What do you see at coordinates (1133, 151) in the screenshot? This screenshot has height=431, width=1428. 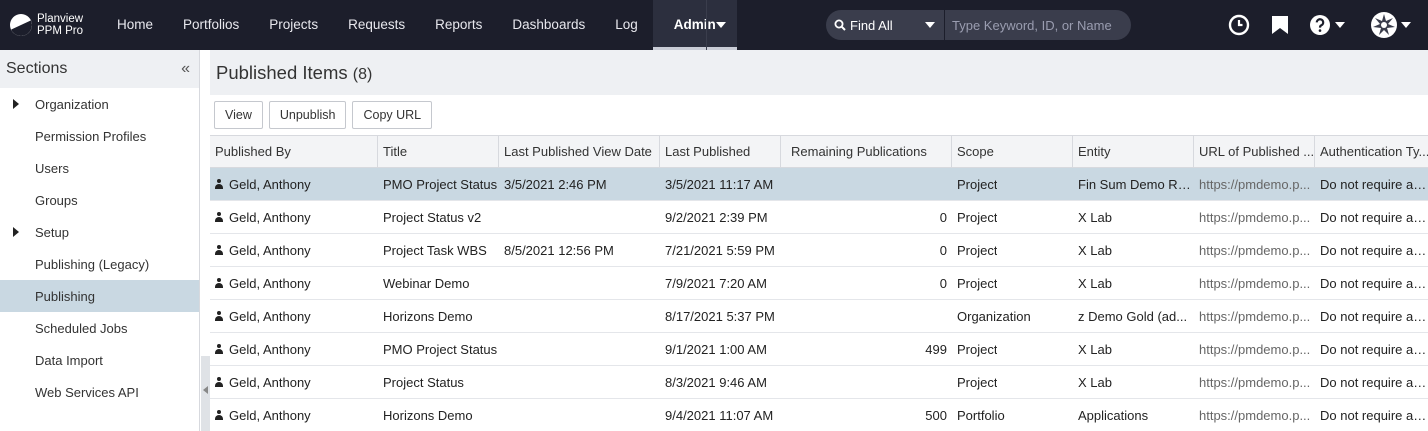 I see `column-header-entity: Entity` at bounding box center [1133, 151].